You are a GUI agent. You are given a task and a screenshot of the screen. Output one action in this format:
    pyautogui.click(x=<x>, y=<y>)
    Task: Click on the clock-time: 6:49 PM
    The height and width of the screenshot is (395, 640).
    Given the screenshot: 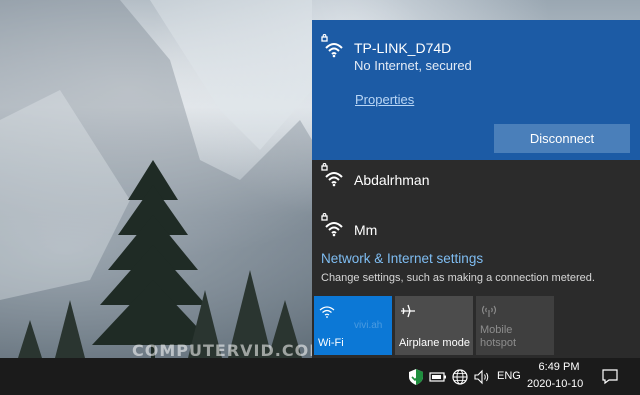 What is the action you would take?
    pyautogui.click(x=559, y=367)
    